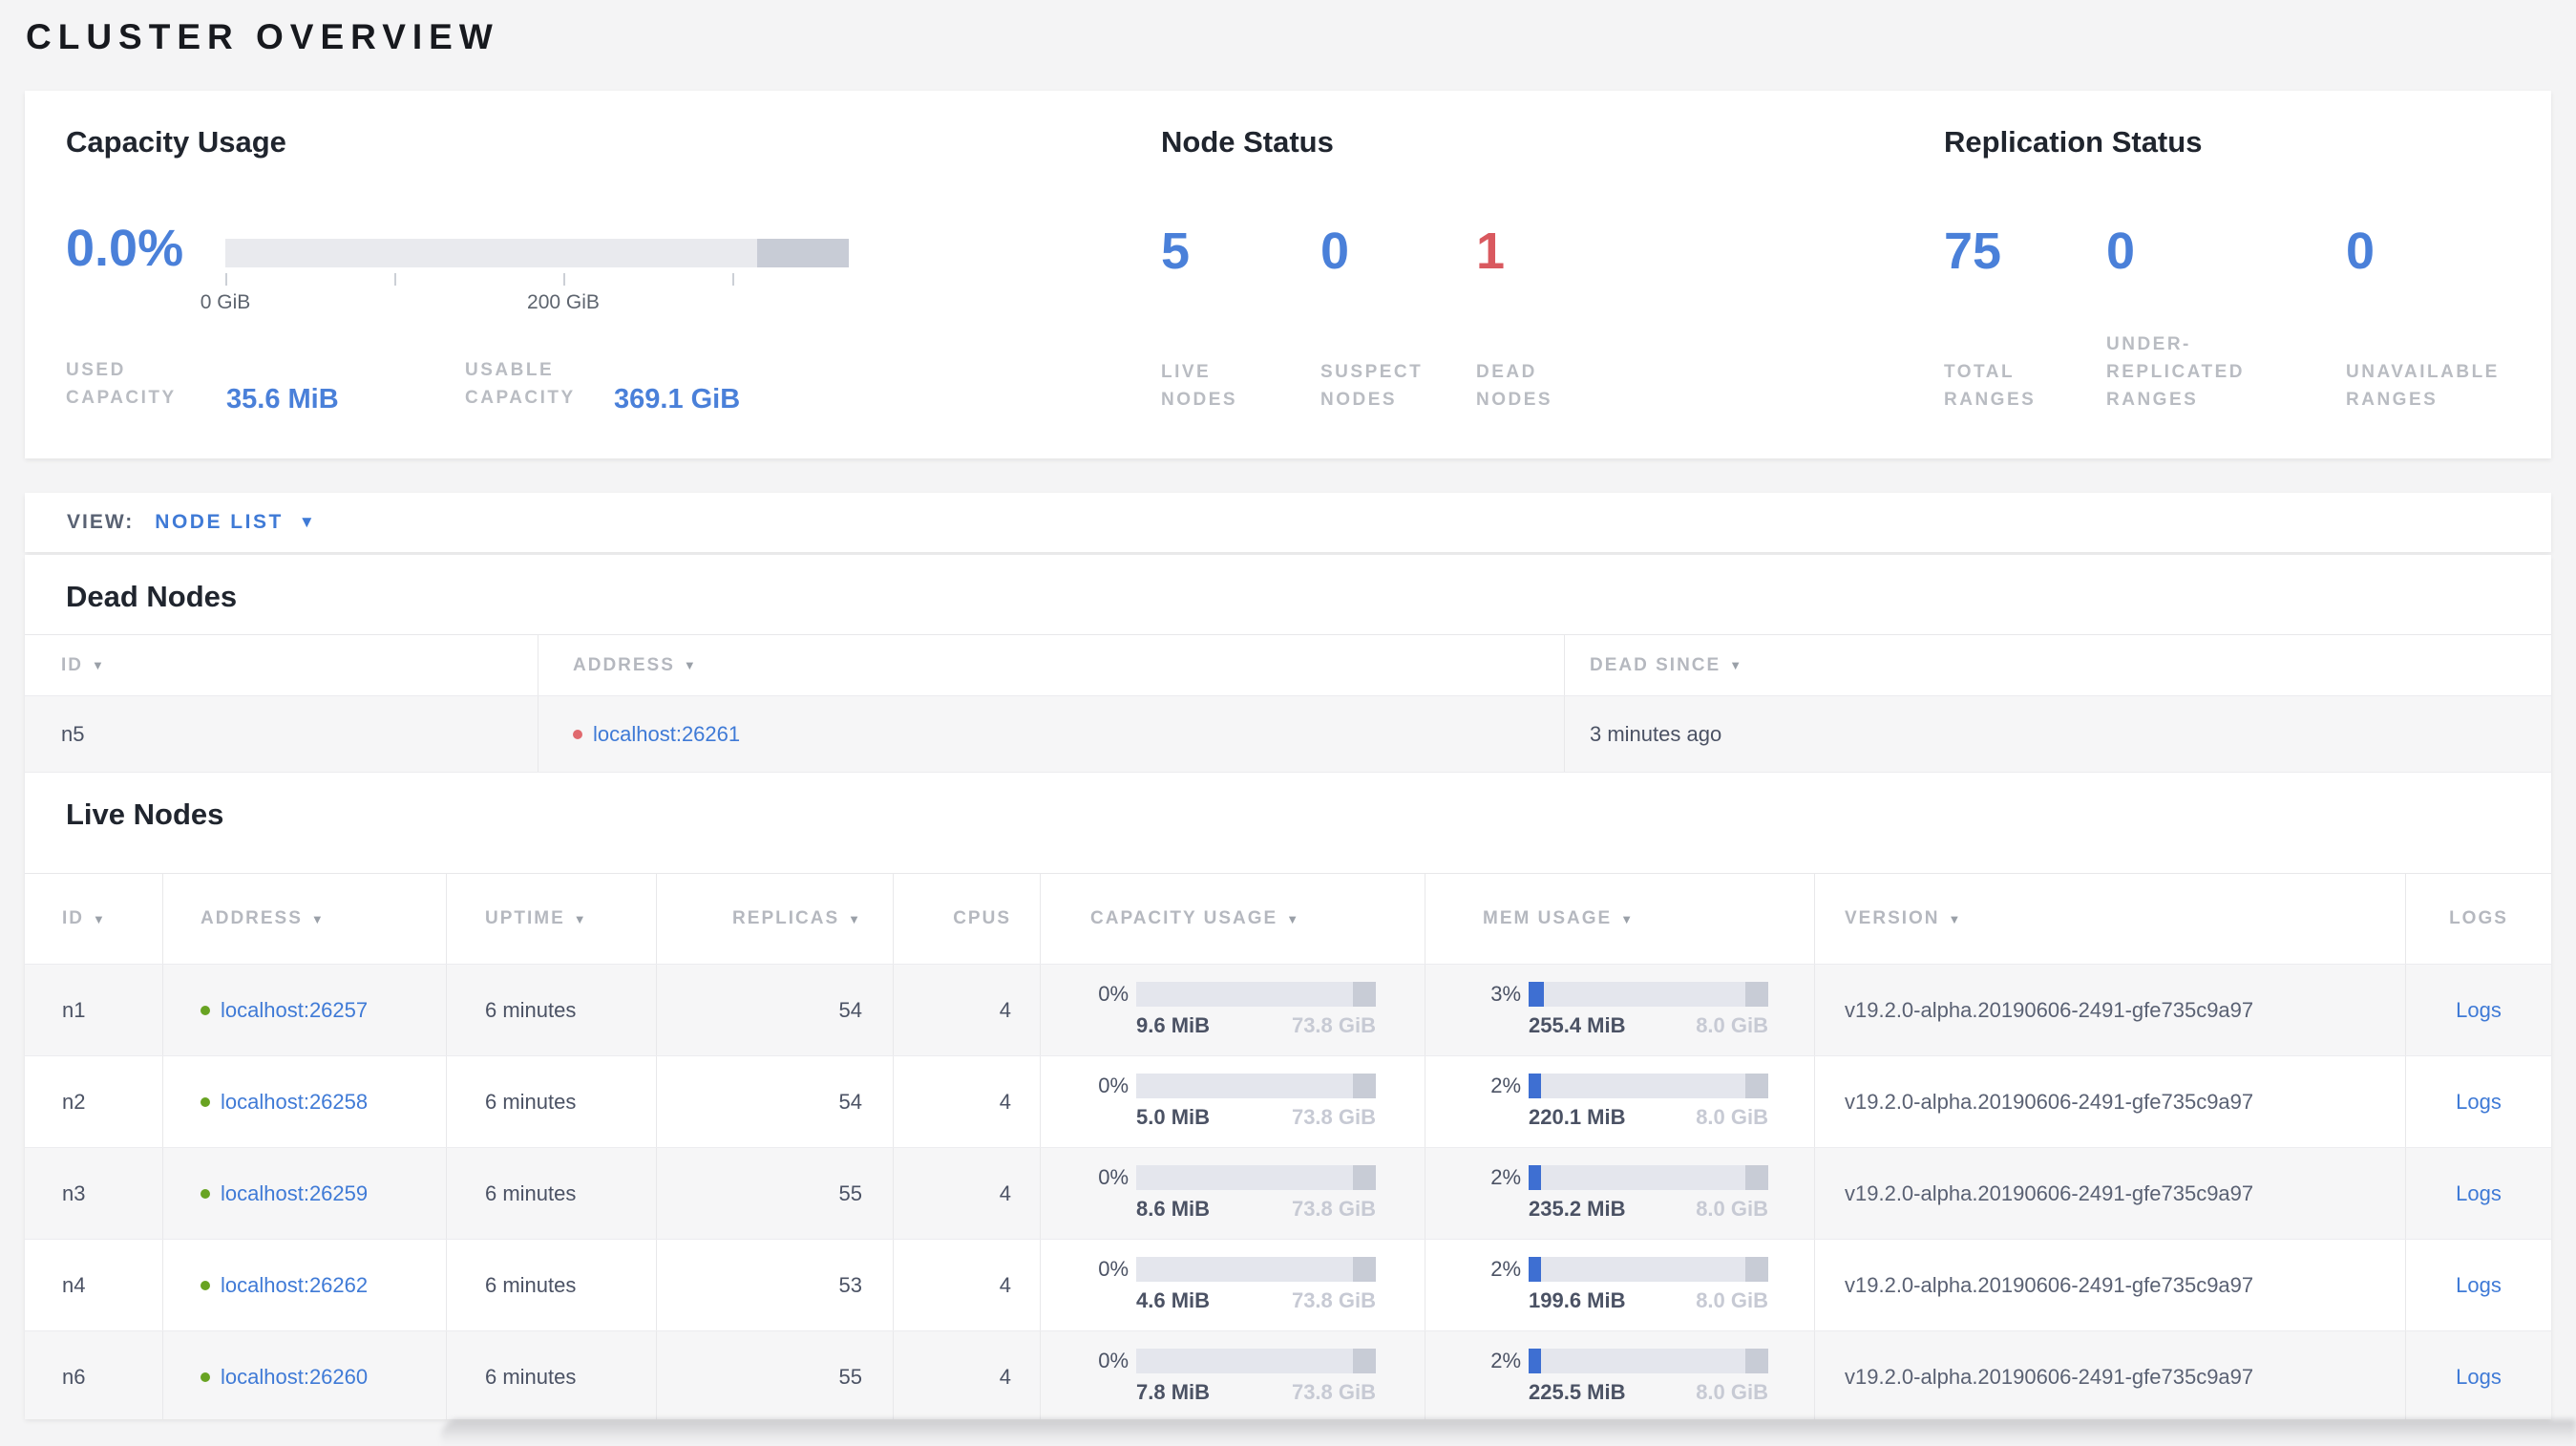  What do you see at coordinates (294, 1285) in the screenshot?
I see `live-node-address-link: localhost:26262` at bounding box center [294, 1285].